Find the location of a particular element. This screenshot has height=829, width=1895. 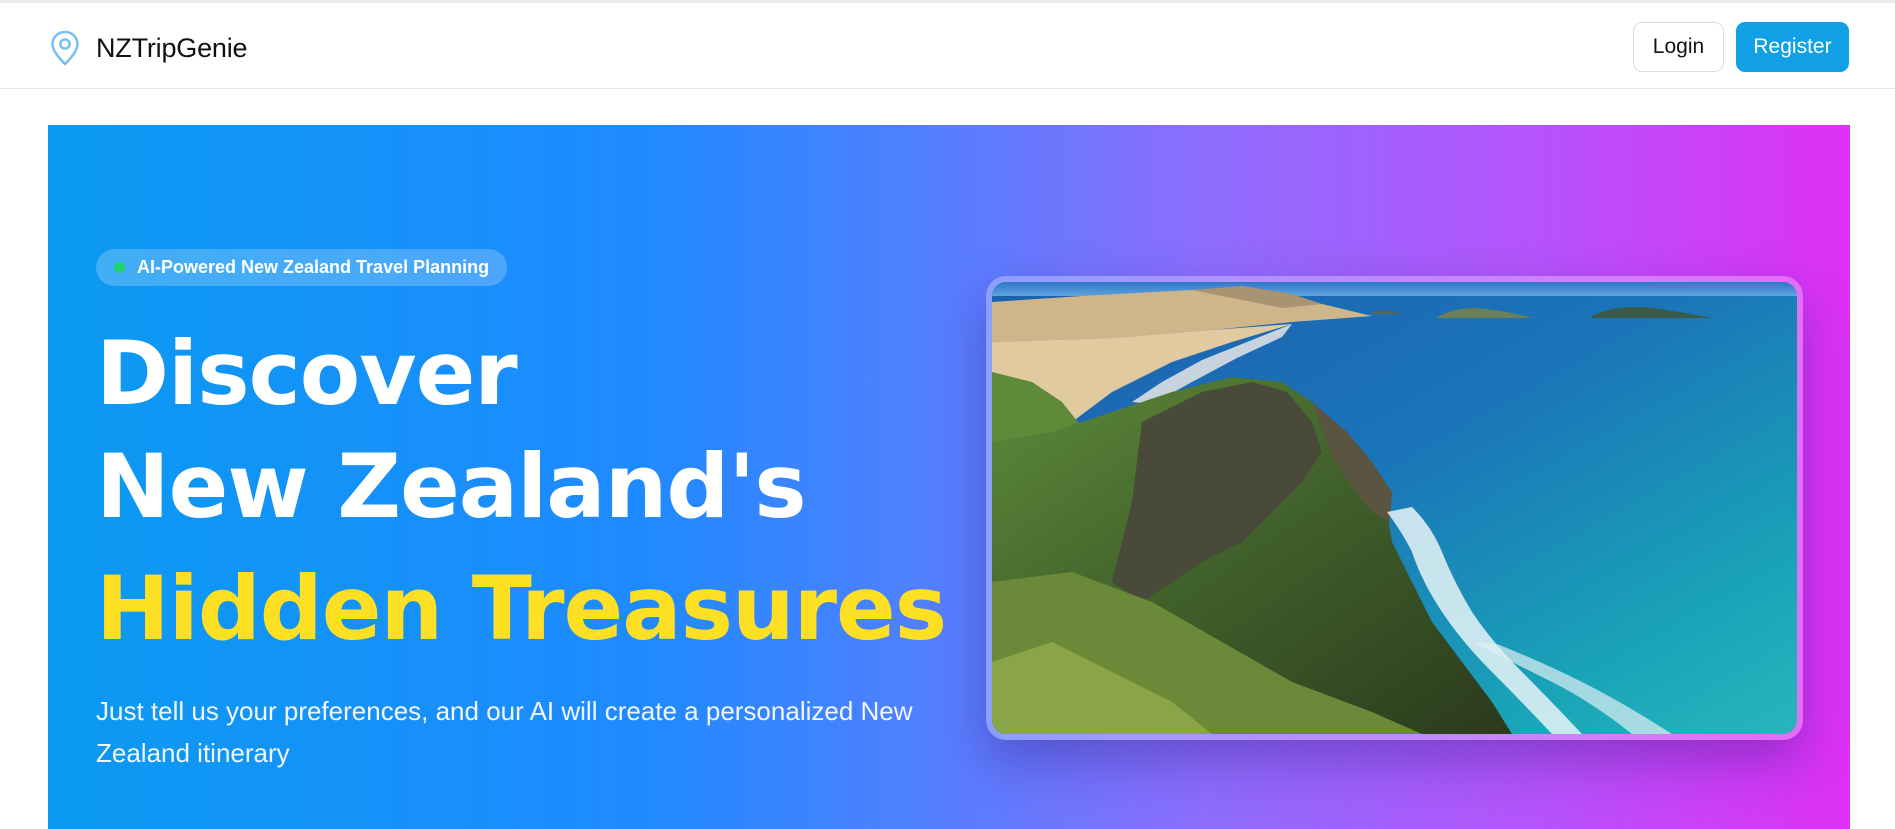

top-navbar: NZTripGenie Login Register is located at coordinates (947, 46).